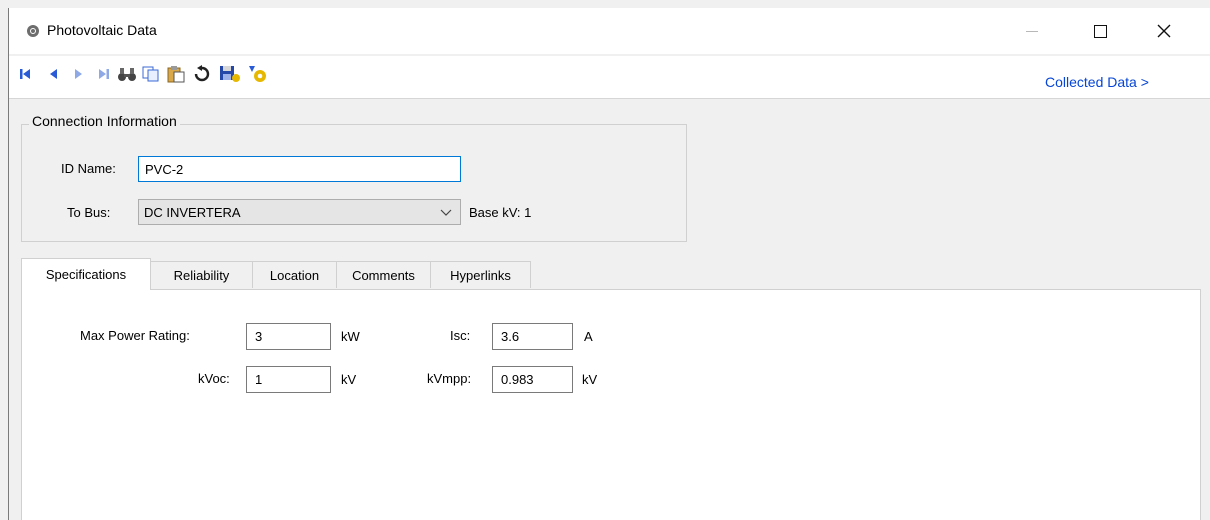 This screenshot has width=1210, height=520. What do you see at coordinates (135, 335) in the screenshot?
I see `max-power-rating-label: Max Power Rating:` at bounding box center [135, 335].